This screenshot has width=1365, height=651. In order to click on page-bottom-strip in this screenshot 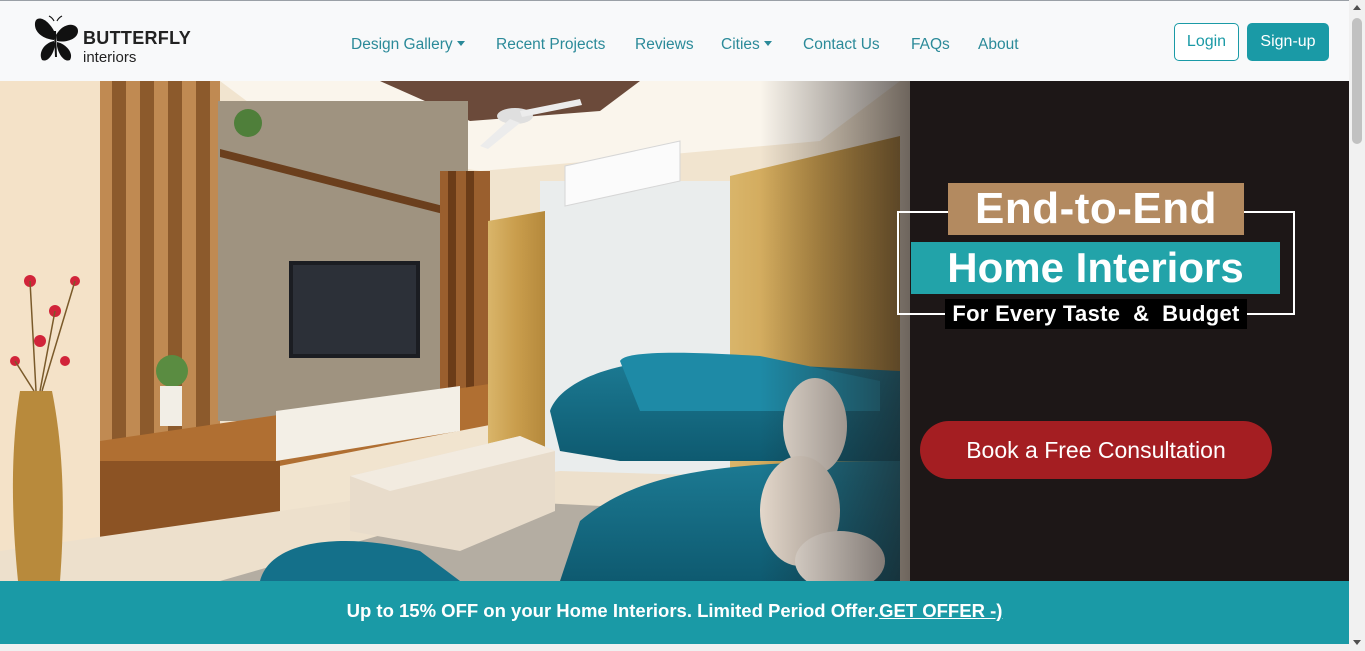, I will do `click(674, 647)`.